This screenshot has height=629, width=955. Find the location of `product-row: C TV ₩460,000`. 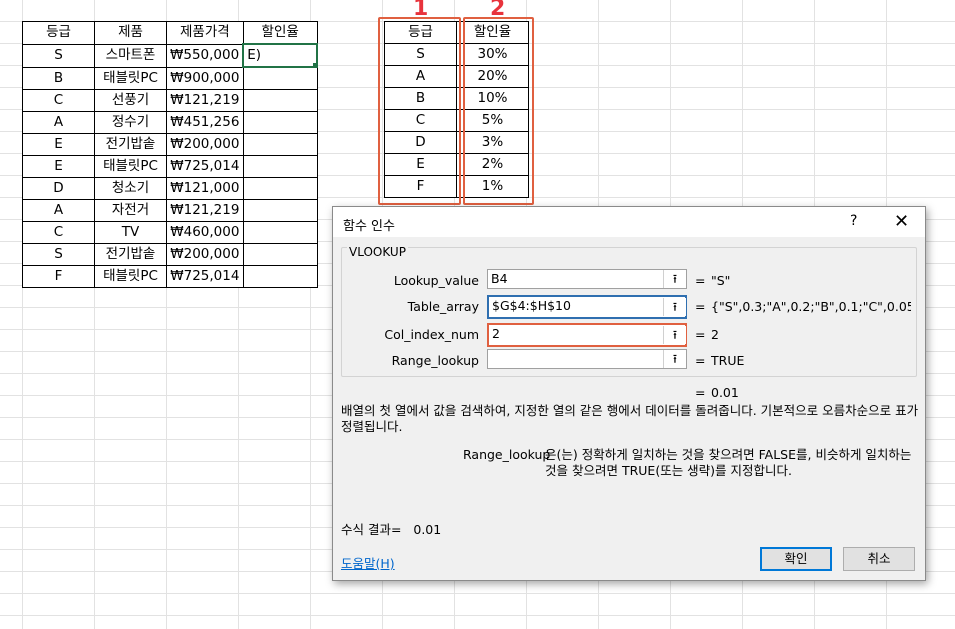

product-row: C TV ₩460,000 is located at coordinates (170, 232).